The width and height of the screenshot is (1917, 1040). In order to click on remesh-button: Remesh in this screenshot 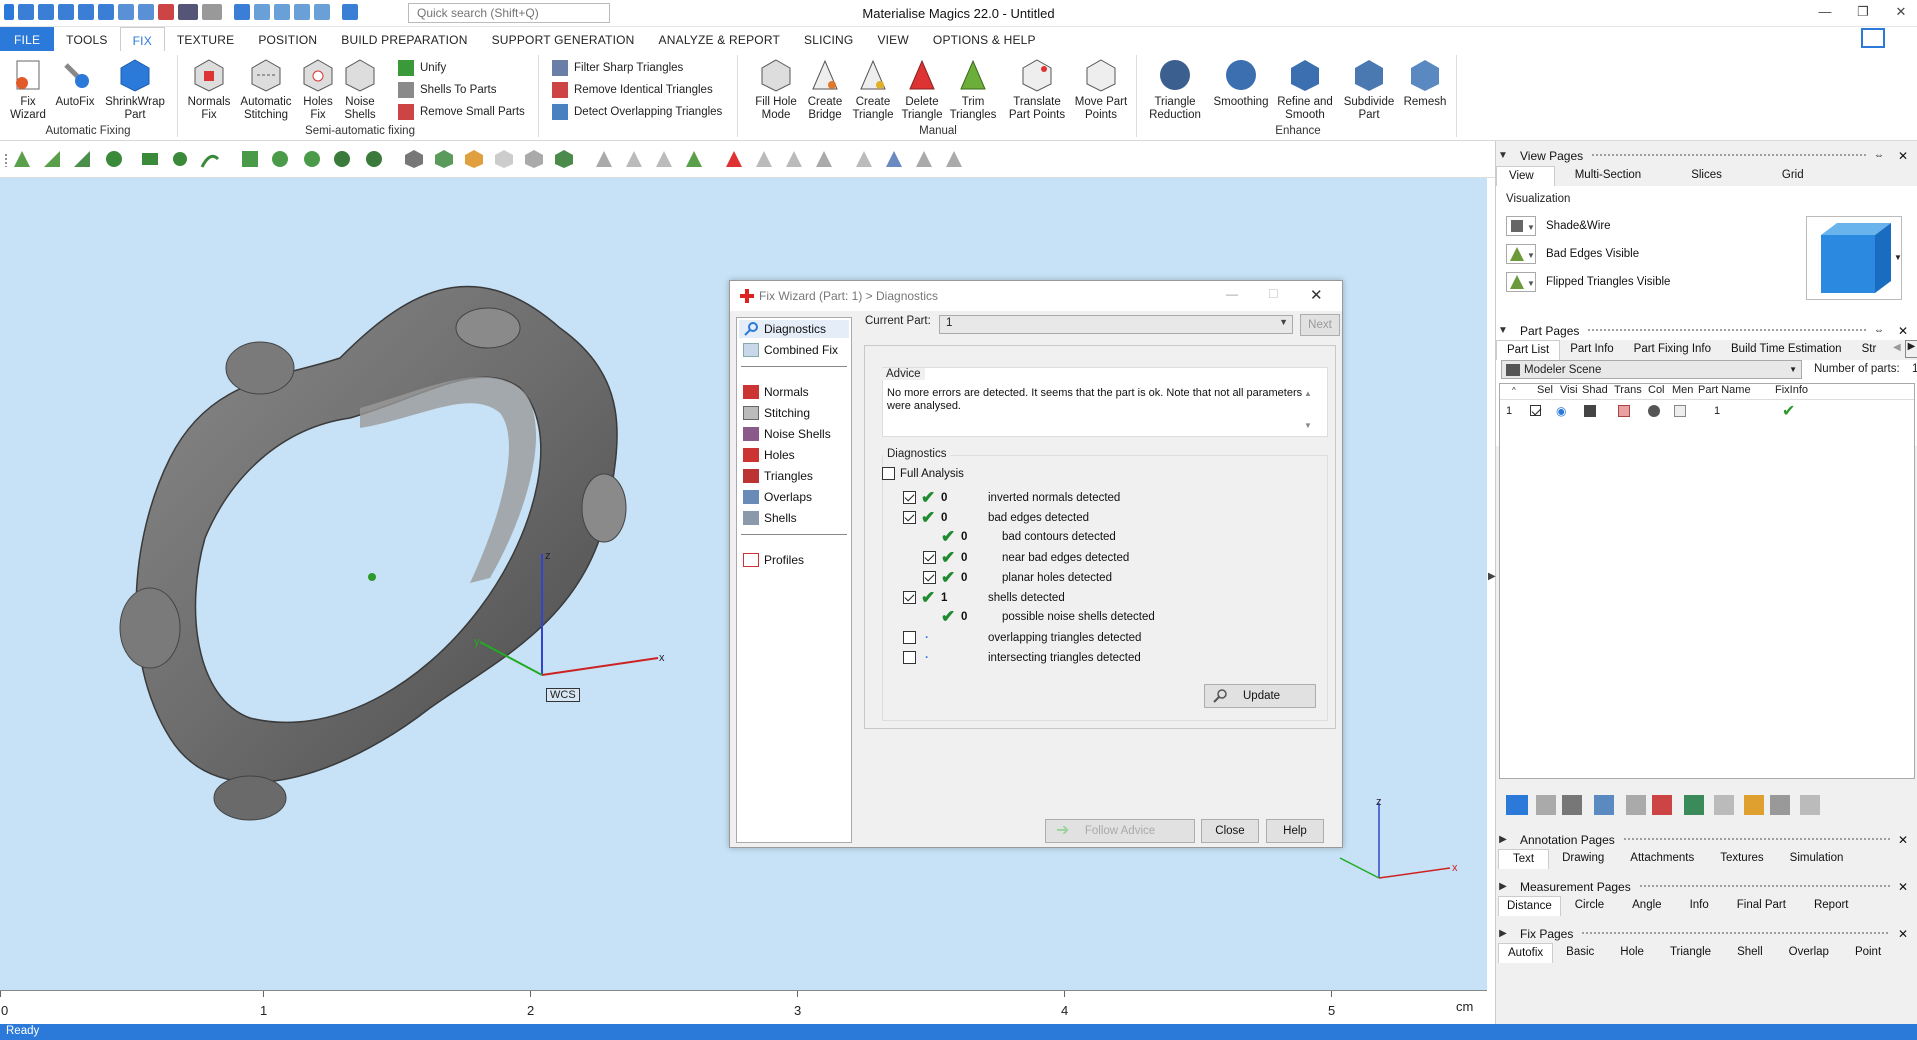, I will do `click(1425, 83)`.